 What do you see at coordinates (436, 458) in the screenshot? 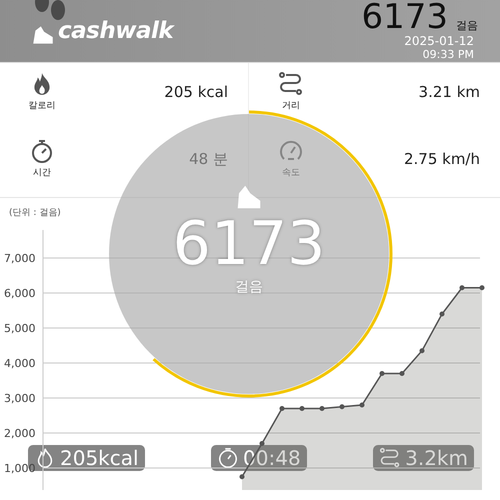
I see `summary-value: 3.2km` at bounding box center [436, 458].